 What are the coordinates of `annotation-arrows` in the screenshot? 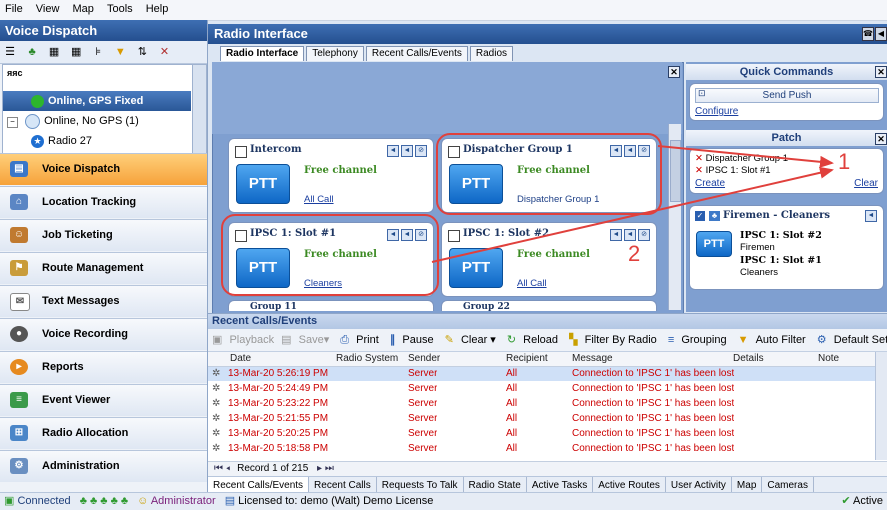 It's located at (632, 204).